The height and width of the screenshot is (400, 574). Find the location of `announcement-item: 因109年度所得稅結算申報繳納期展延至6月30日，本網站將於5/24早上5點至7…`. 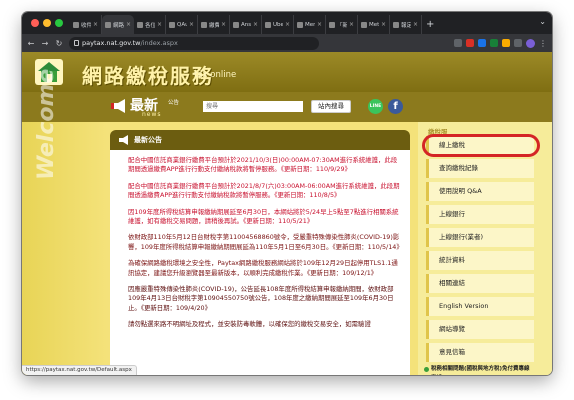

announcement-item: 因109年度所得稅結算申報繳納期展延至6月30日，本網站將於5/24早上5點至7… is located at coordinates (264, 217).